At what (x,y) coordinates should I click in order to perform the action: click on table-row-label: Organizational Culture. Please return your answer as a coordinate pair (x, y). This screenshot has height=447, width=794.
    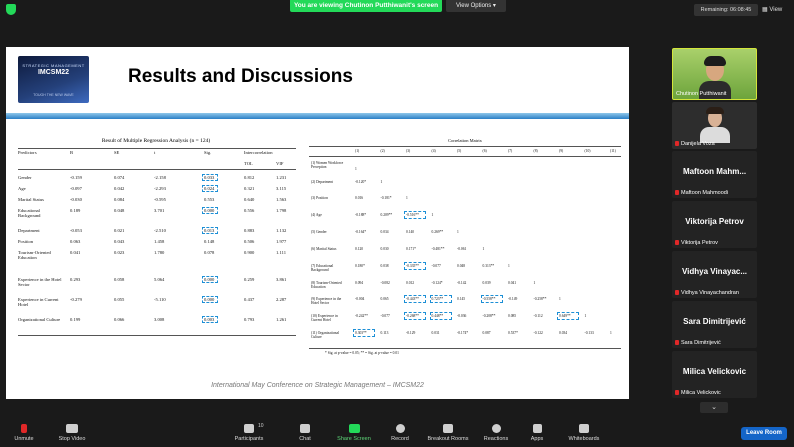
    Looking at the image, I should click on (39, 319).